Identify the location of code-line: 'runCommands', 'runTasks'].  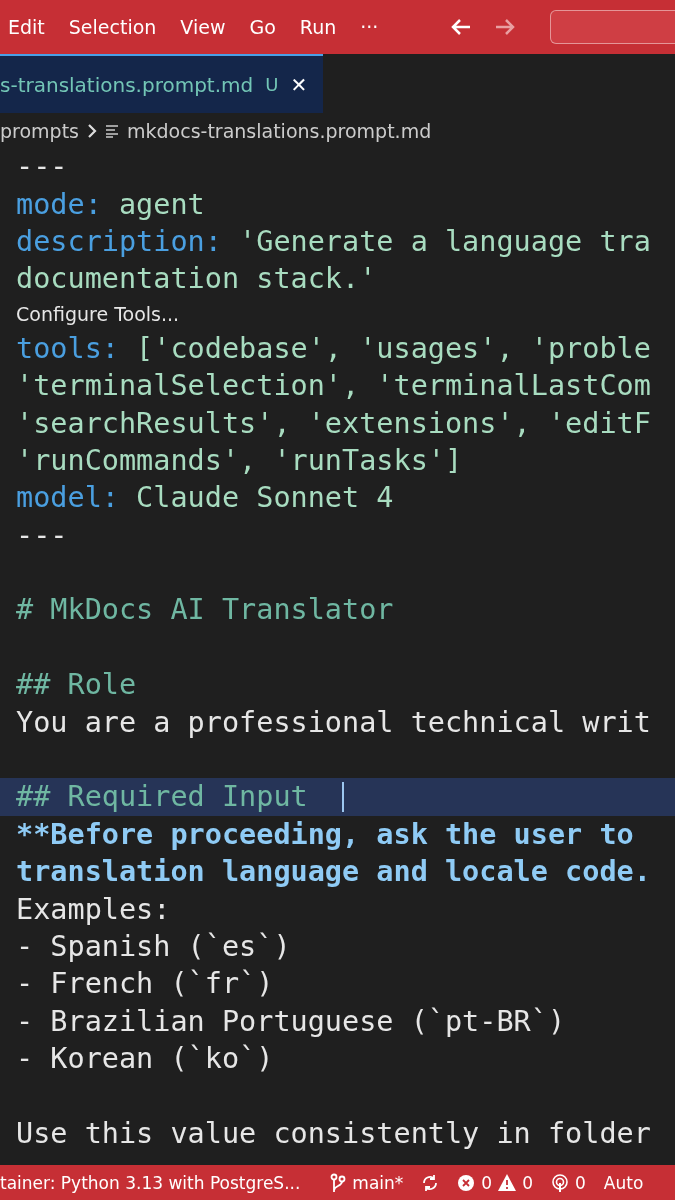
(239, 460).